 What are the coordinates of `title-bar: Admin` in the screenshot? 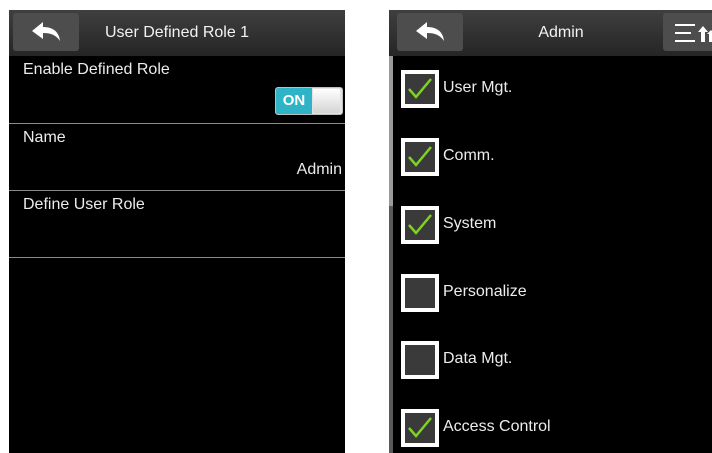 It's located at (550, 33).